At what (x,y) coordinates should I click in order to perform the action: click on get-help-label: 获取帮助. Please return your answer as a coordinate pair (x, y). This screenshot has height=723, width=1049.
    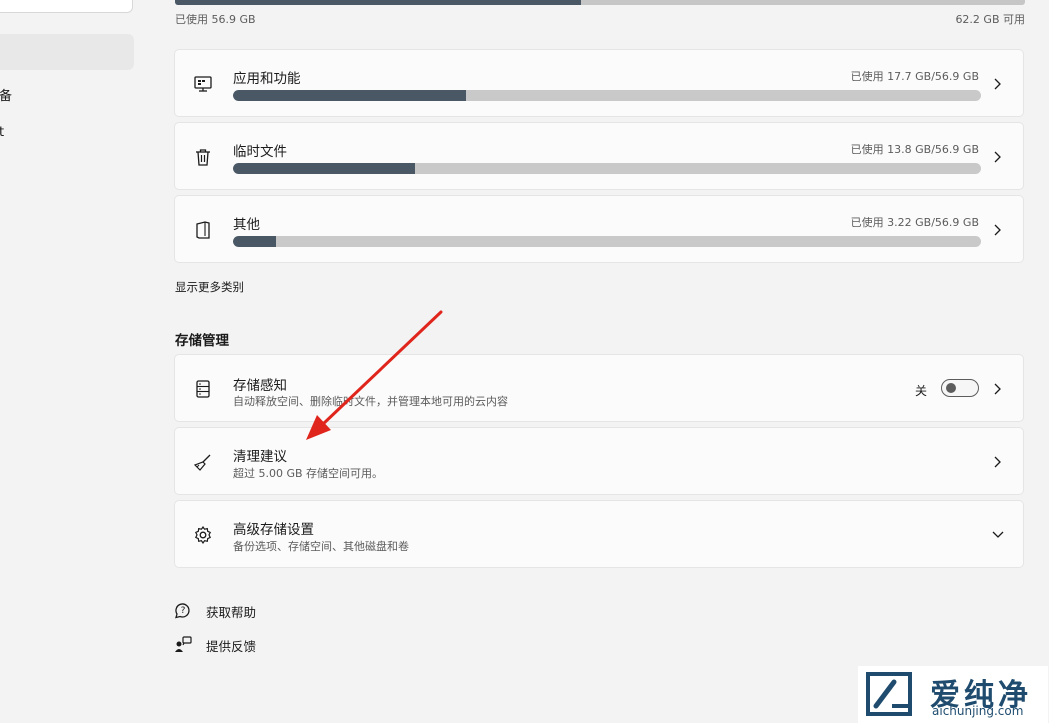
    Looking at the image, I should click on (231, 612).